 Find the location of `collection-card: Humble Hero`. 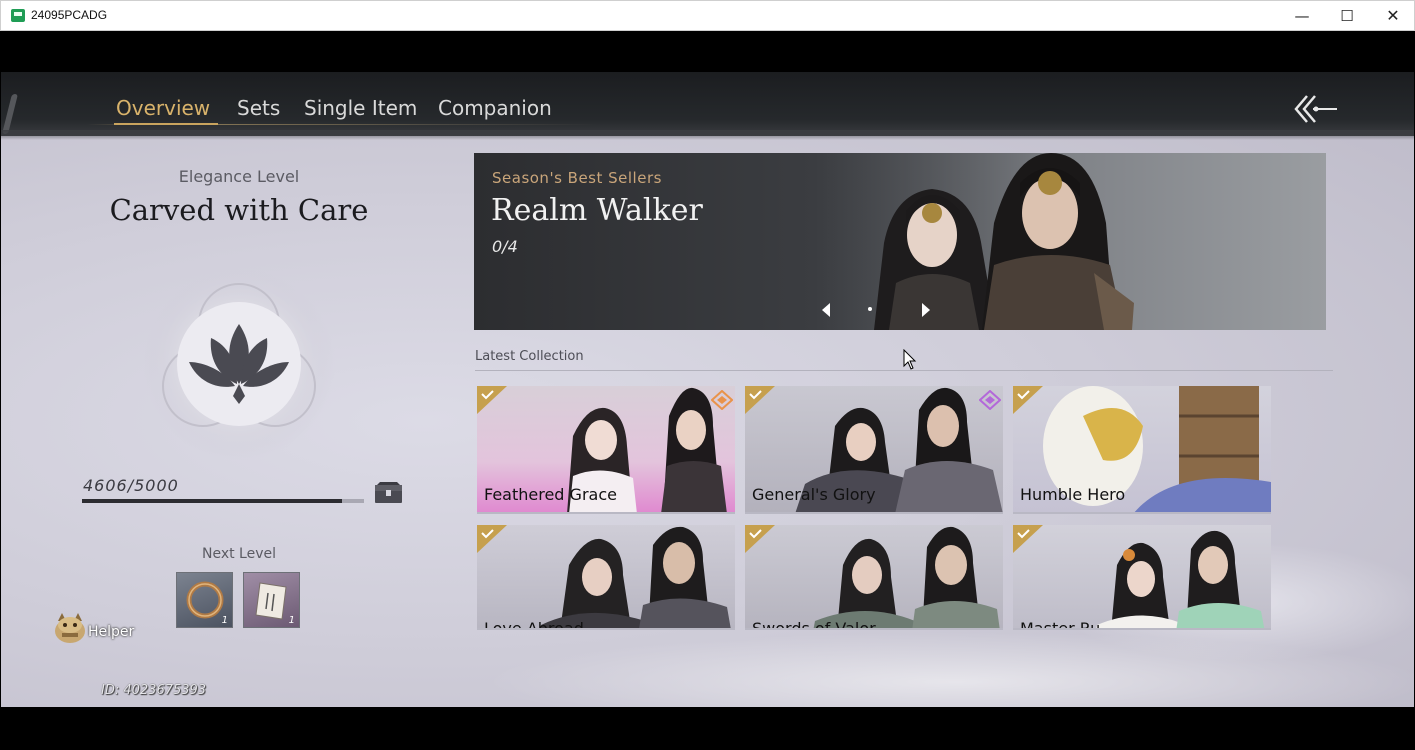

collection-card: Humble Hero is located at coordinates (1142, 450).